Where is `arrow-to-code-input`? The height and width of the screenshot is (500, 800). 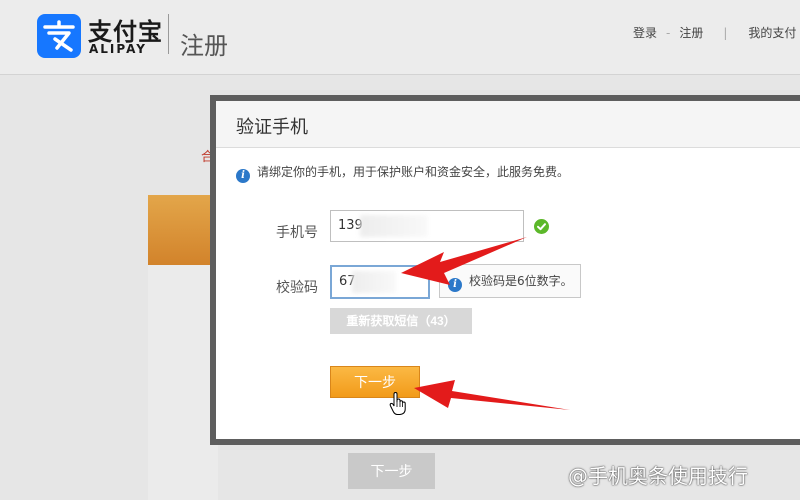 arrow-to-code-input is located at coordinates (464, 261).